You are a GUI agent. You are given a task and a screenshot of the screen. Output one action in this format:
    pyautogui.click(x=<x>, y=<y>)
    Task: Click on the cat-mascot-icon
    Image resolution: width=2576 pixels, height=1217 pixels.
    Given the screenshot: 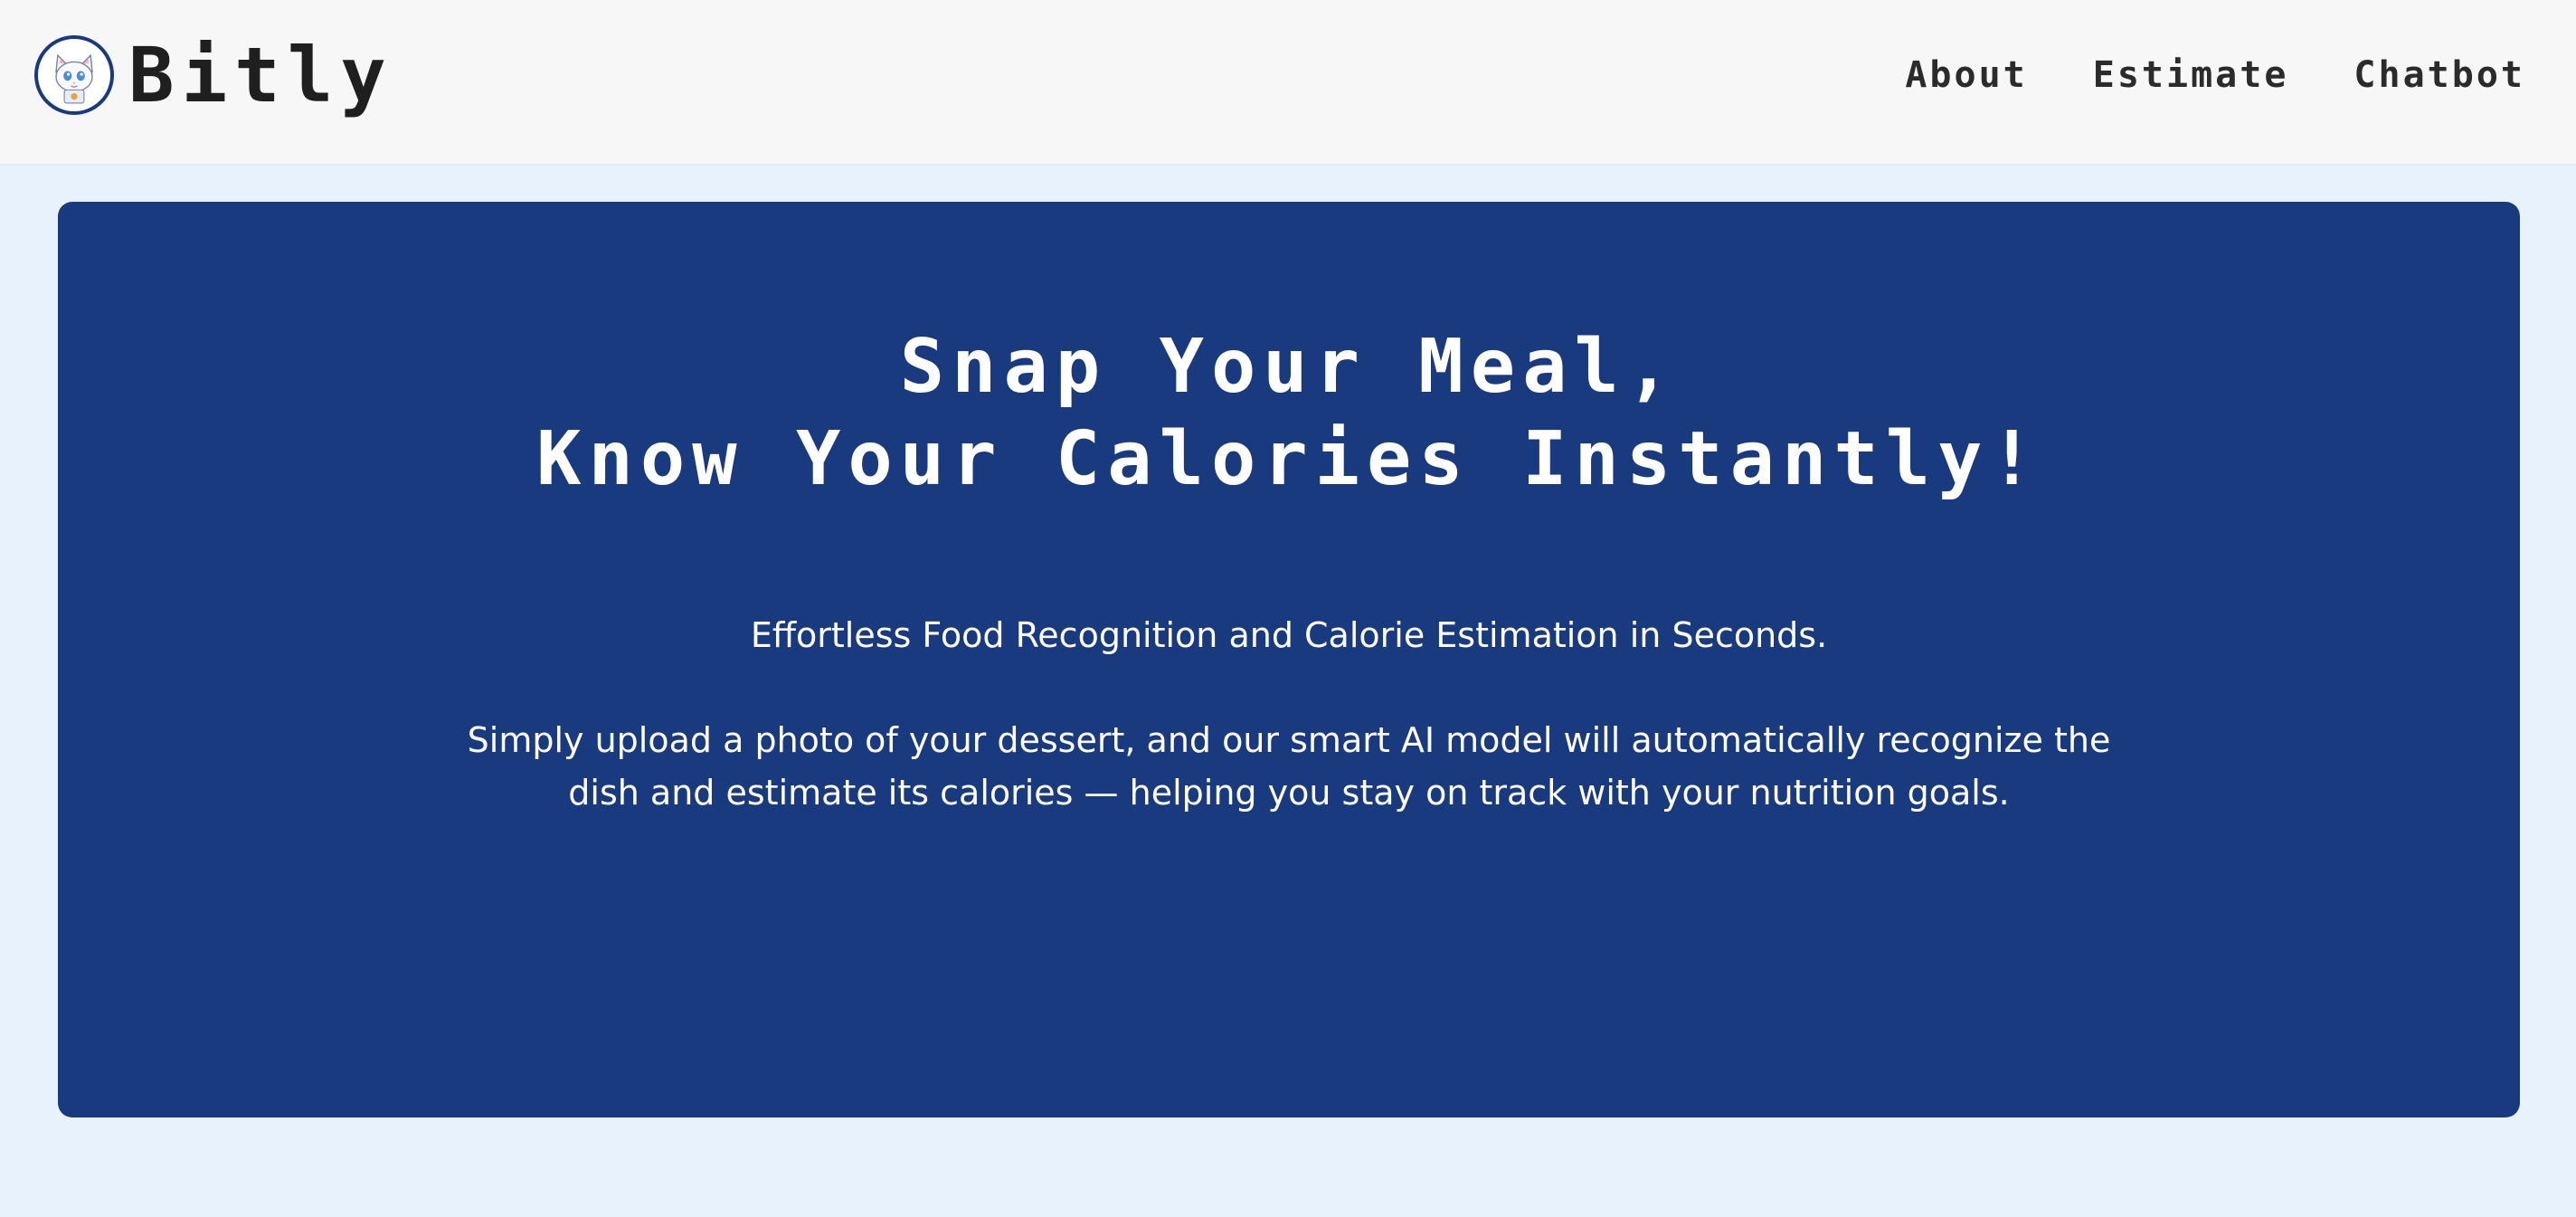 What is the action you would take?
    pyautogui.click(x=74, y=75)
    